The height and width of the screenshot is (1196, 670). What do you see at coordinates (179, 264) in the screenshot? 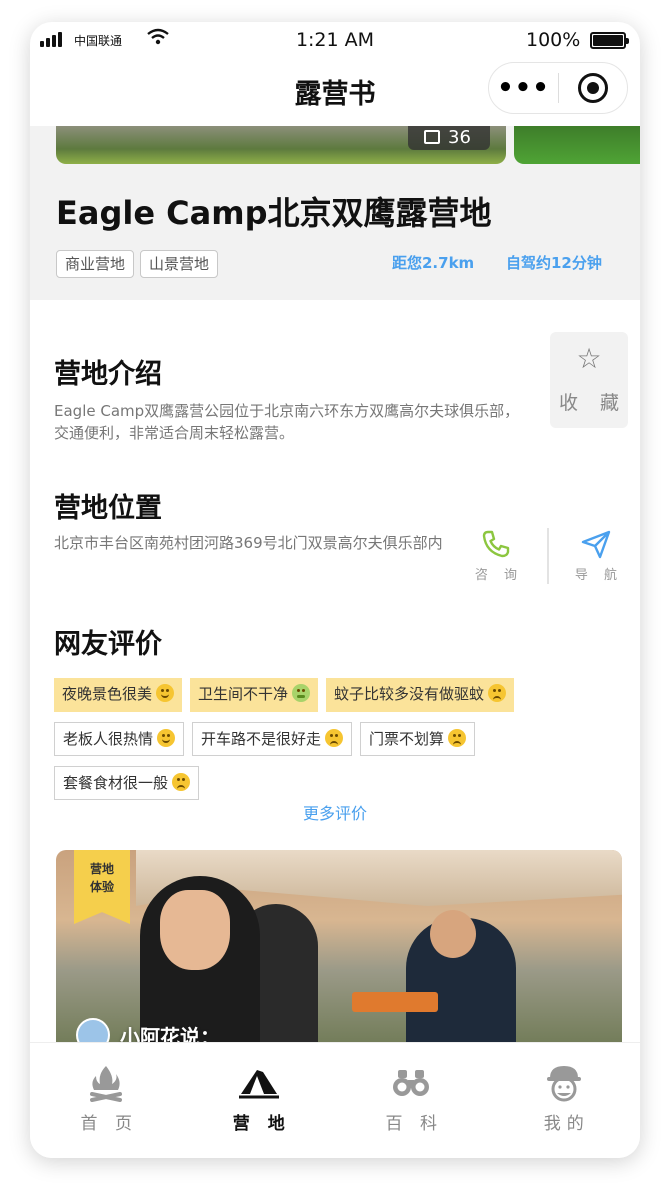
I see `camp-tag: 山景营地` at bounding box center [179, 264].